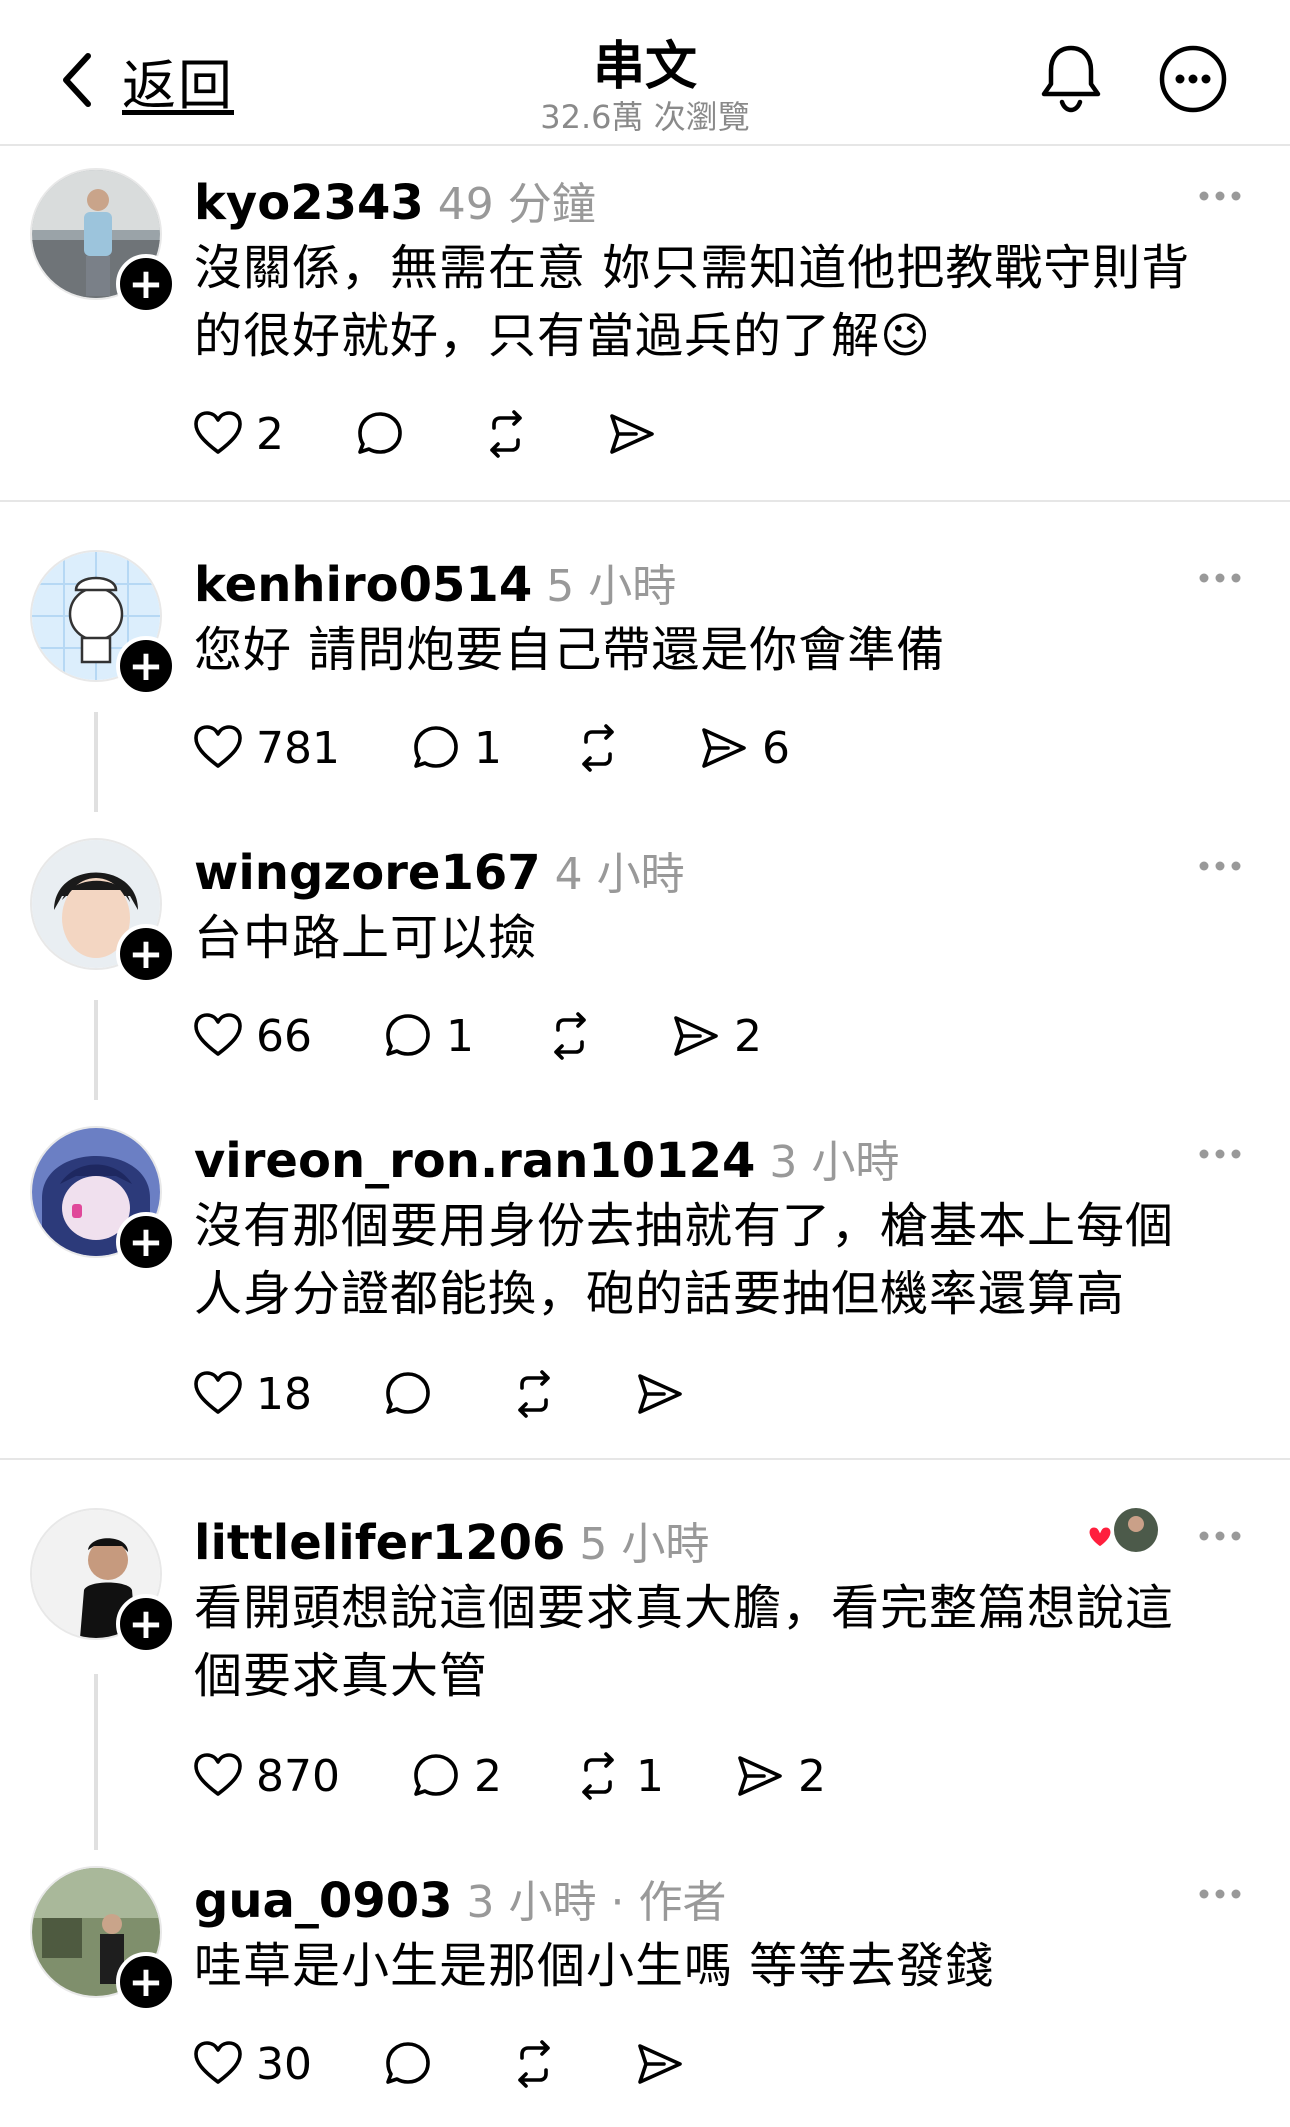 The image size is (1290, 2127). What do you see at coordinates (252, 1036) in the screenshot?
I see `like-button: 66` at bounding box center [252, 1036].